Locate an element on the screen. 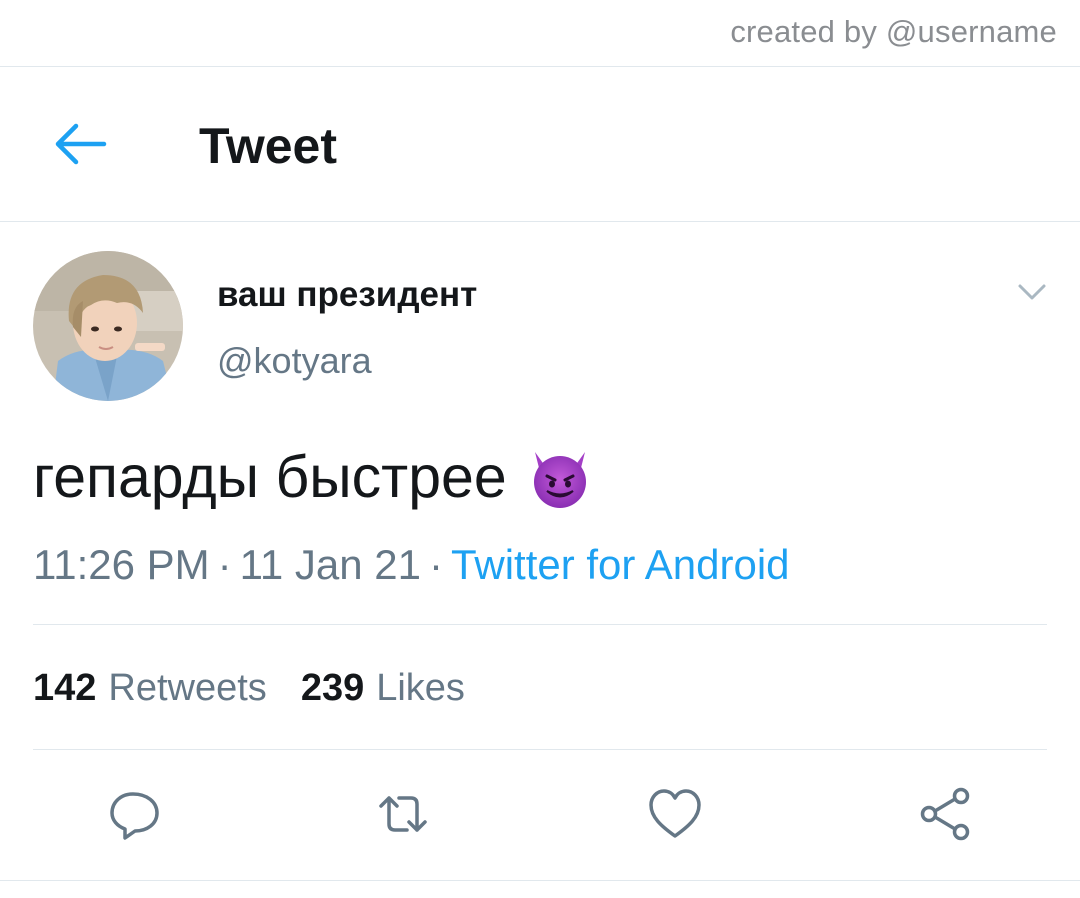  smiling-face-with-horns-emoji is located at coordinates (560, 477).